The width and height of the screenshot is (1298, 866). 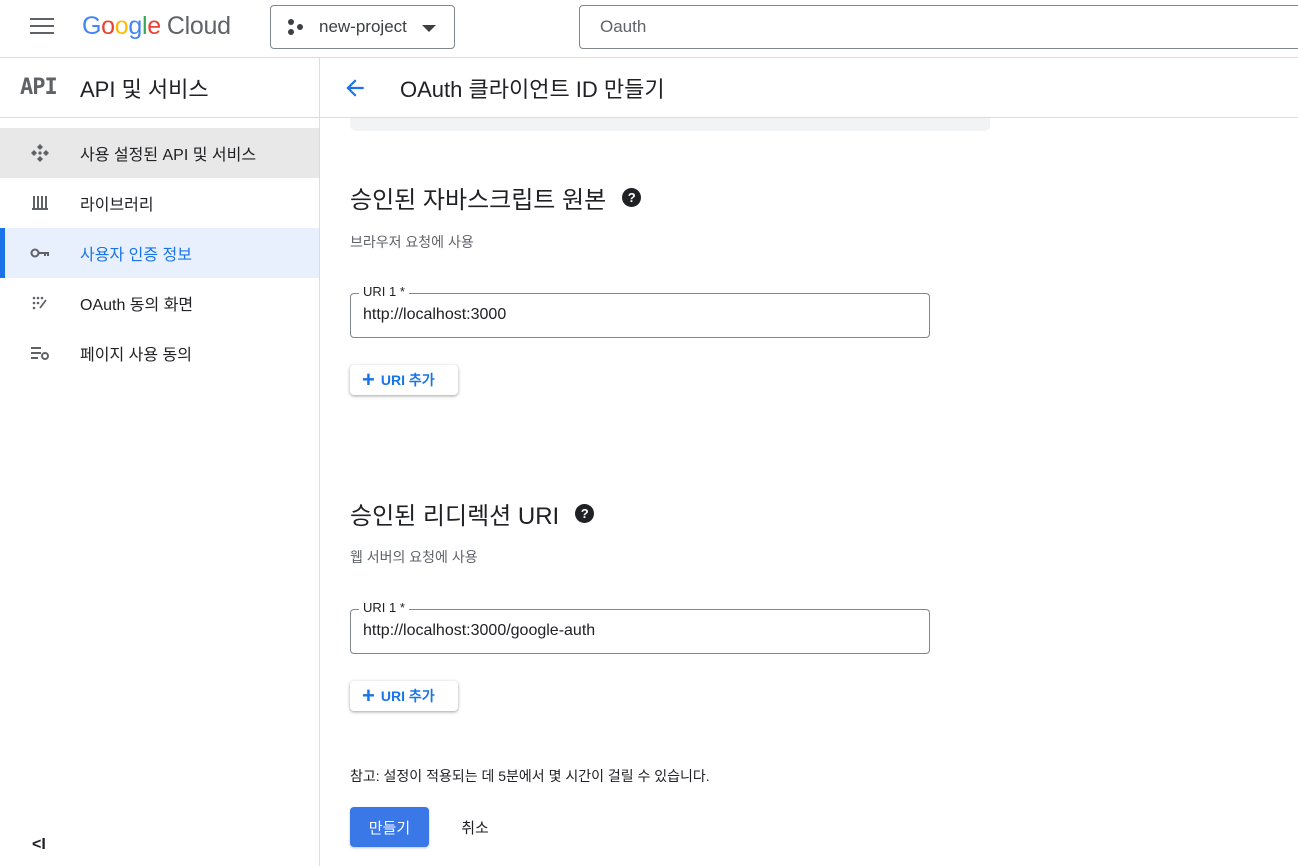 I want to click on logo-cloud-text: Cloud, so click(x=198, y=26).